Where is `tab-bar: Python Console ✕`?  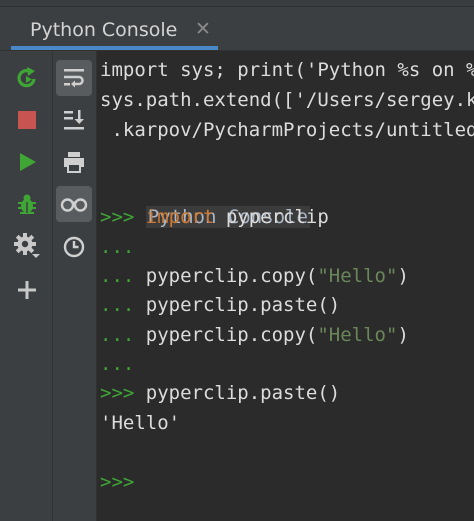
tab-bar: Python Console ✕ is located at coordinates (237, 25).